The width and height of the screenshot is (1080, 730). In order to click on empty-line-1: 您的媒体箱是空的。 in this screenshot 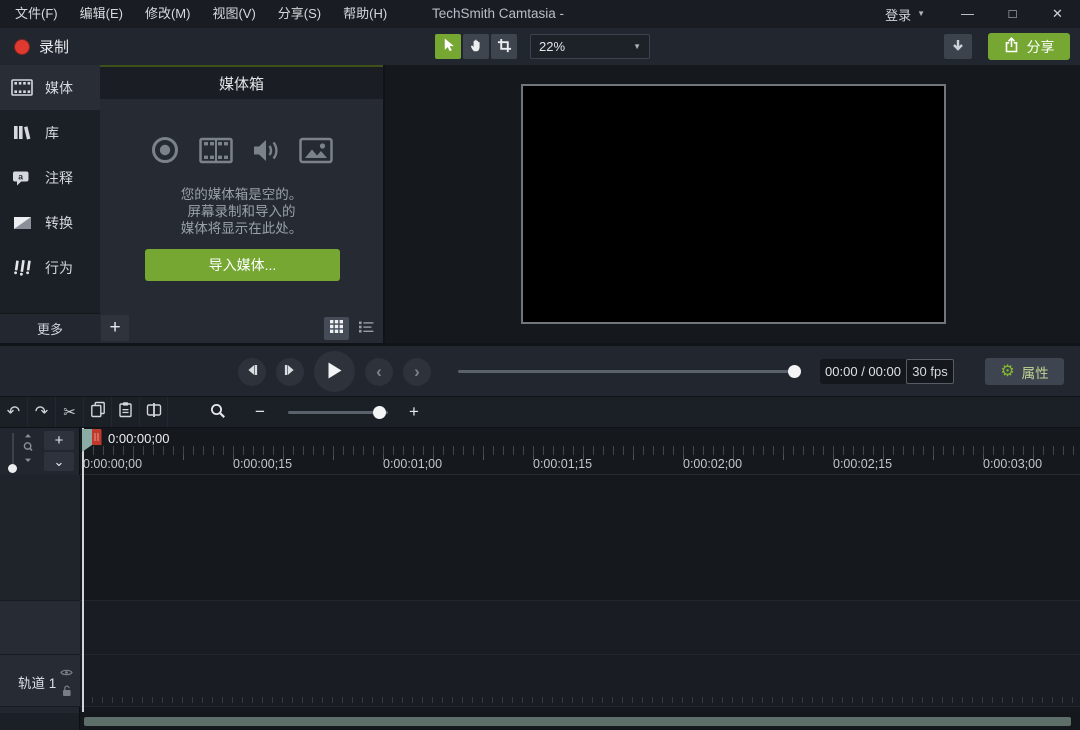, I will do `click(241, 194)`.